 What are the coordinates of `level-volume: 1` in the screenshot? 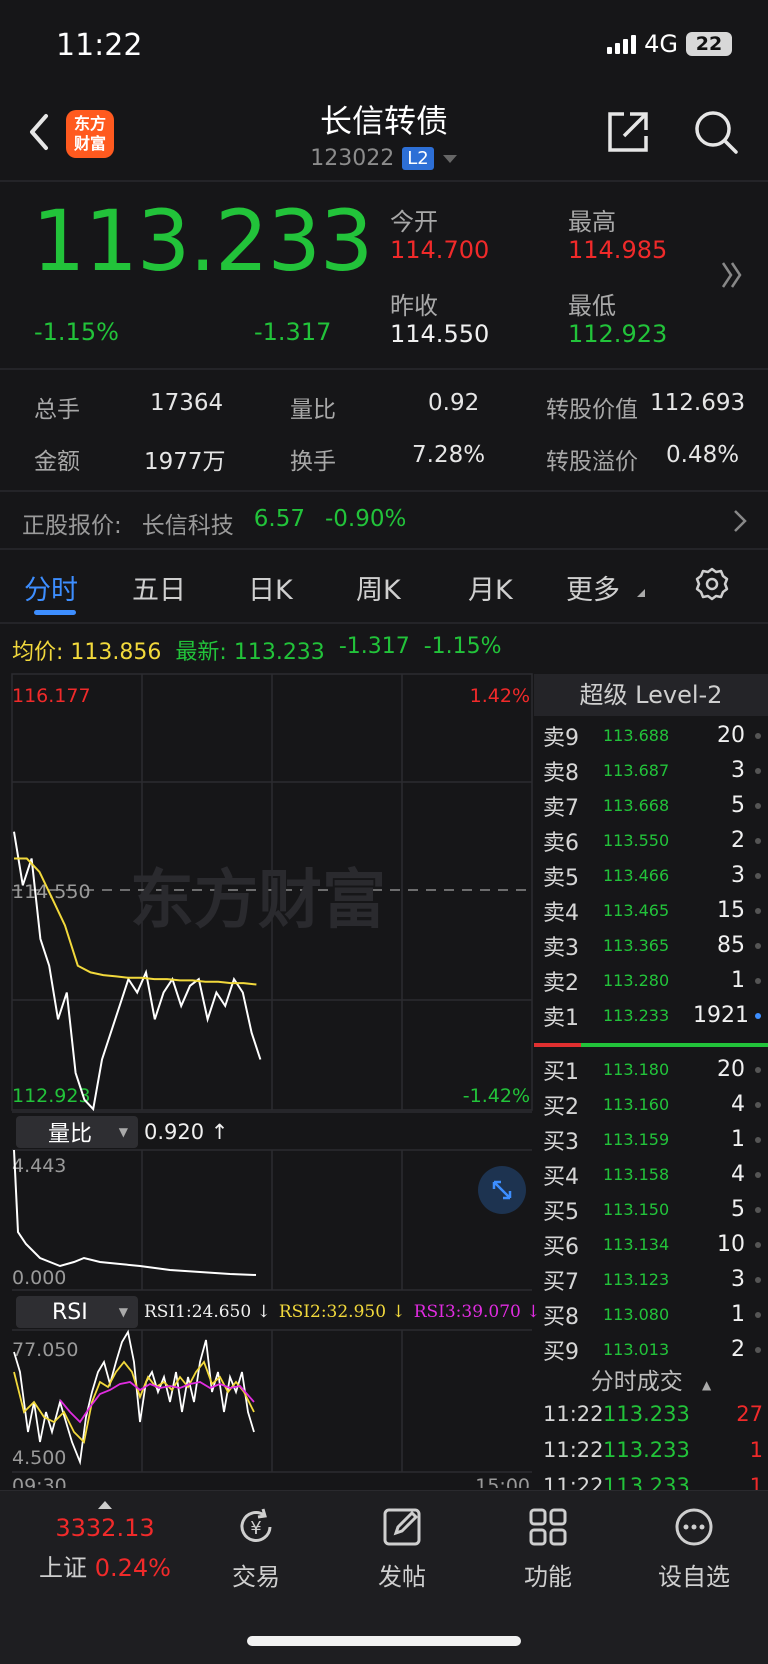 It's located at (738, 1314).